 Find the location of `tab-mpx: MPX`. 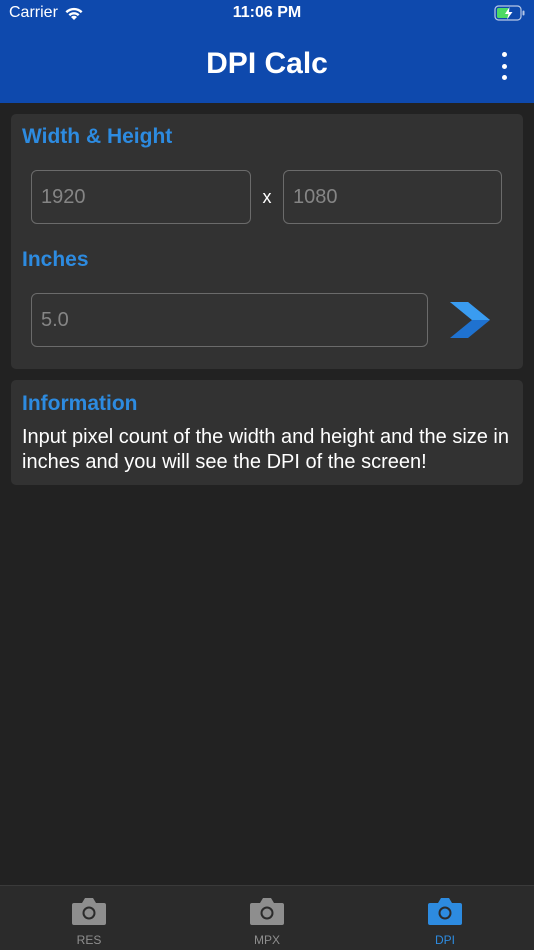

tab-mpx: MPX is located at coordinates (267, 918).